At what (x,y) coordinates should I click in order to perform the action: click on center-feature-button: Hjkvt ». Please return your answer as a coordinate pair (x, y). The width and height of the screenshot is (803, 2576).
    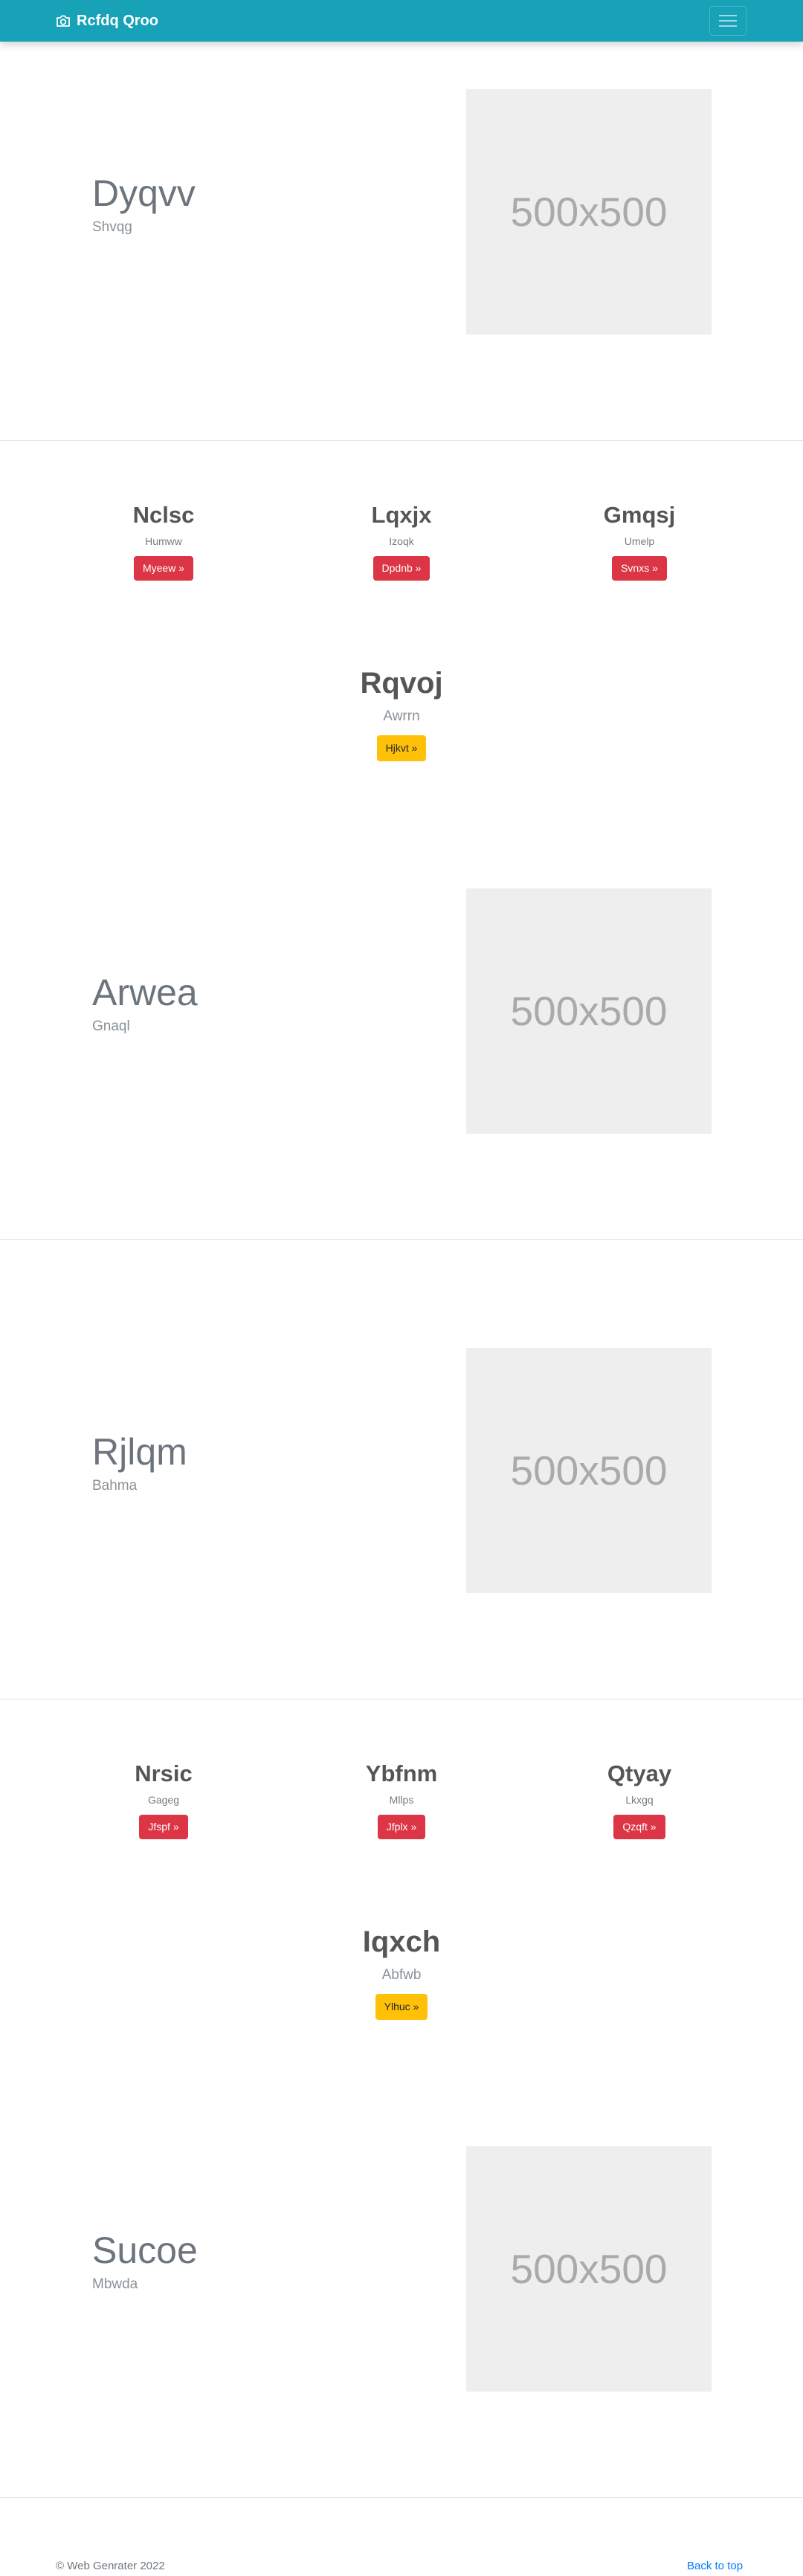
    Looking at the image, I should click on (401, 748).